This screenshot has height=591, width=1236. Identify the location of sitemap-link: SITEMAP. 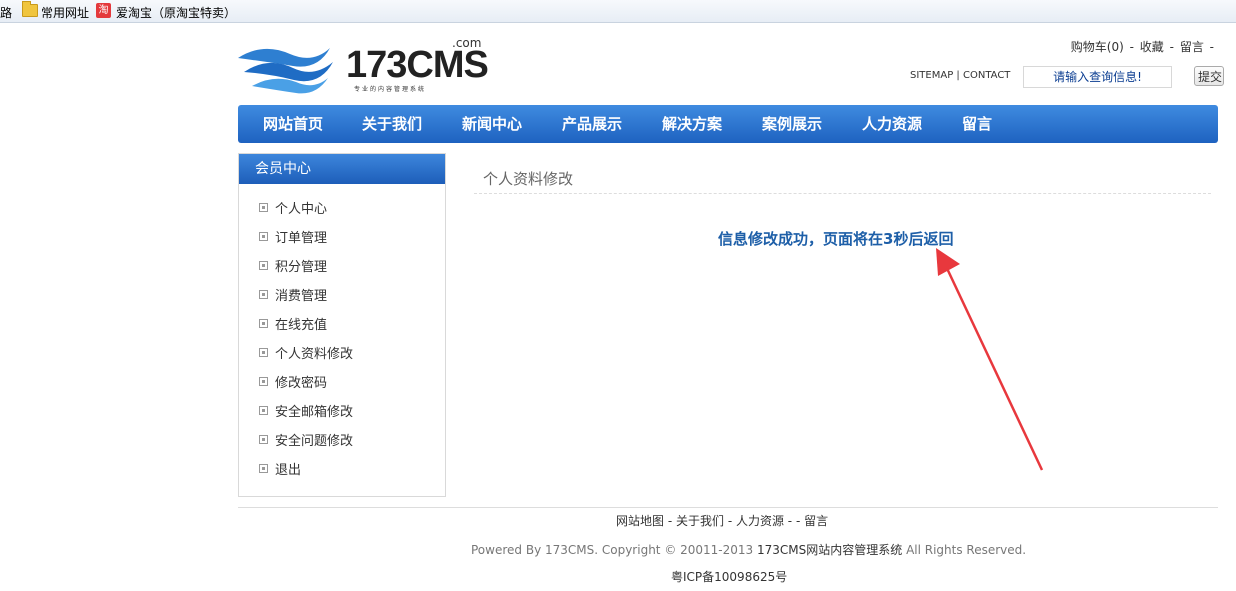
(931, 75).